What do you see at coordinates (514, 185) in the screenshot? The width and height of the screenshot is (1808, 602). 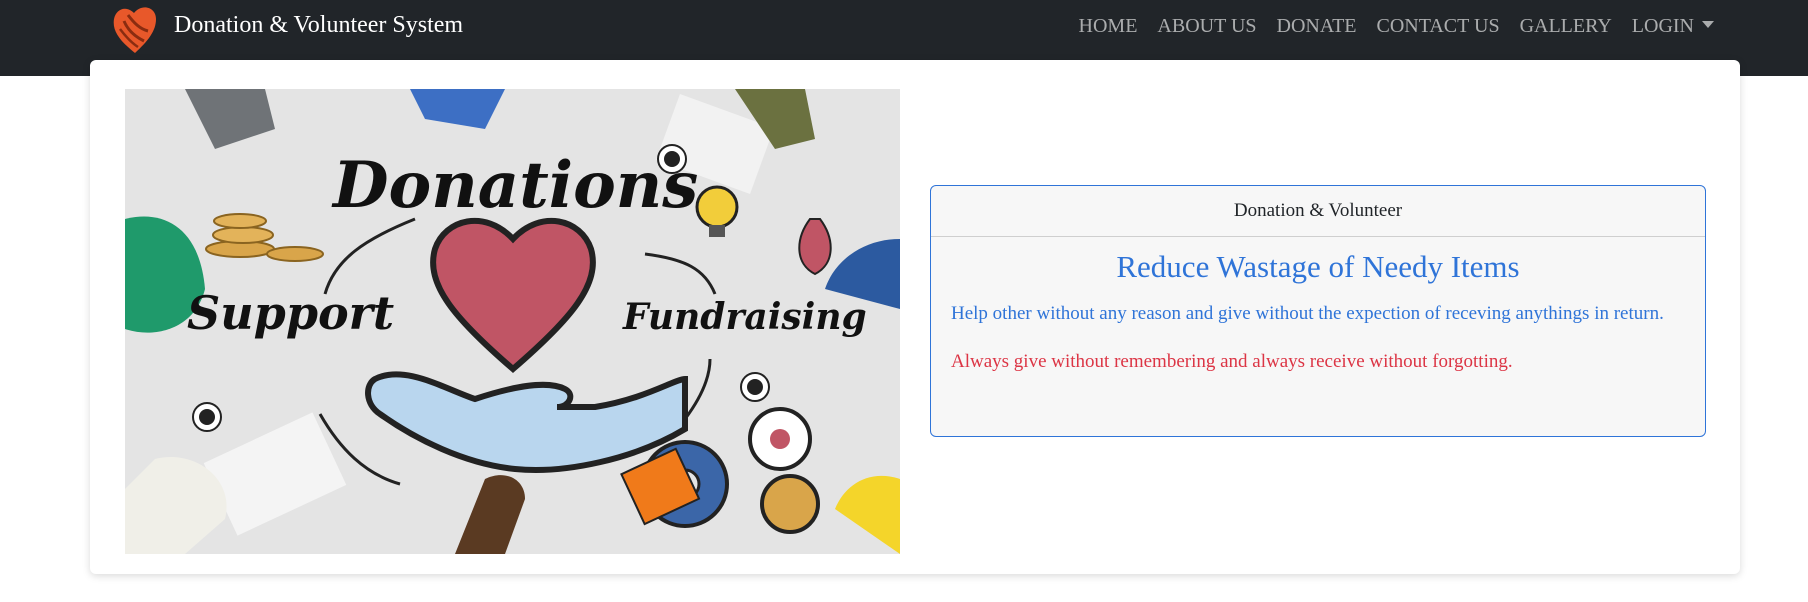 I see `hero-word-donations: Donations` at bounding box center [514, 185].